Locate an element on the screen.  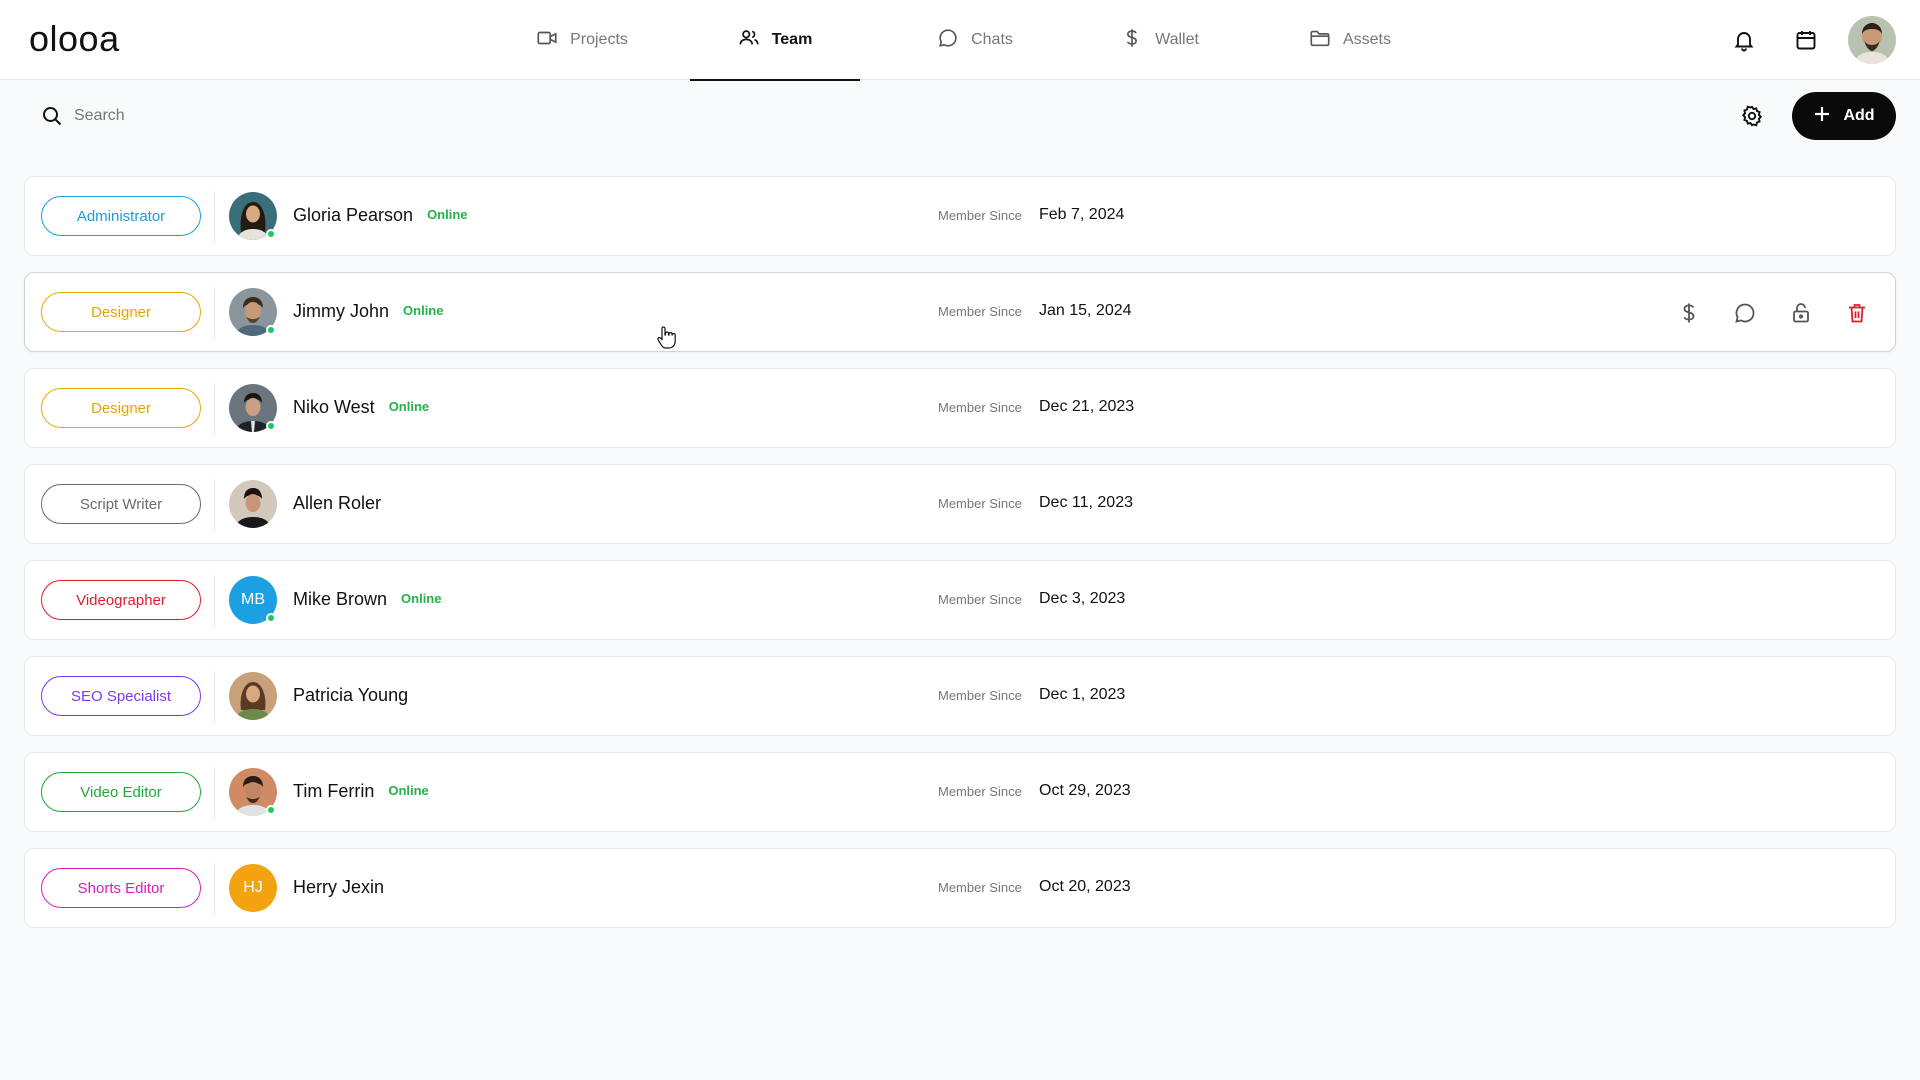
add-button-label: Add is located at coordinates (1859, 115).